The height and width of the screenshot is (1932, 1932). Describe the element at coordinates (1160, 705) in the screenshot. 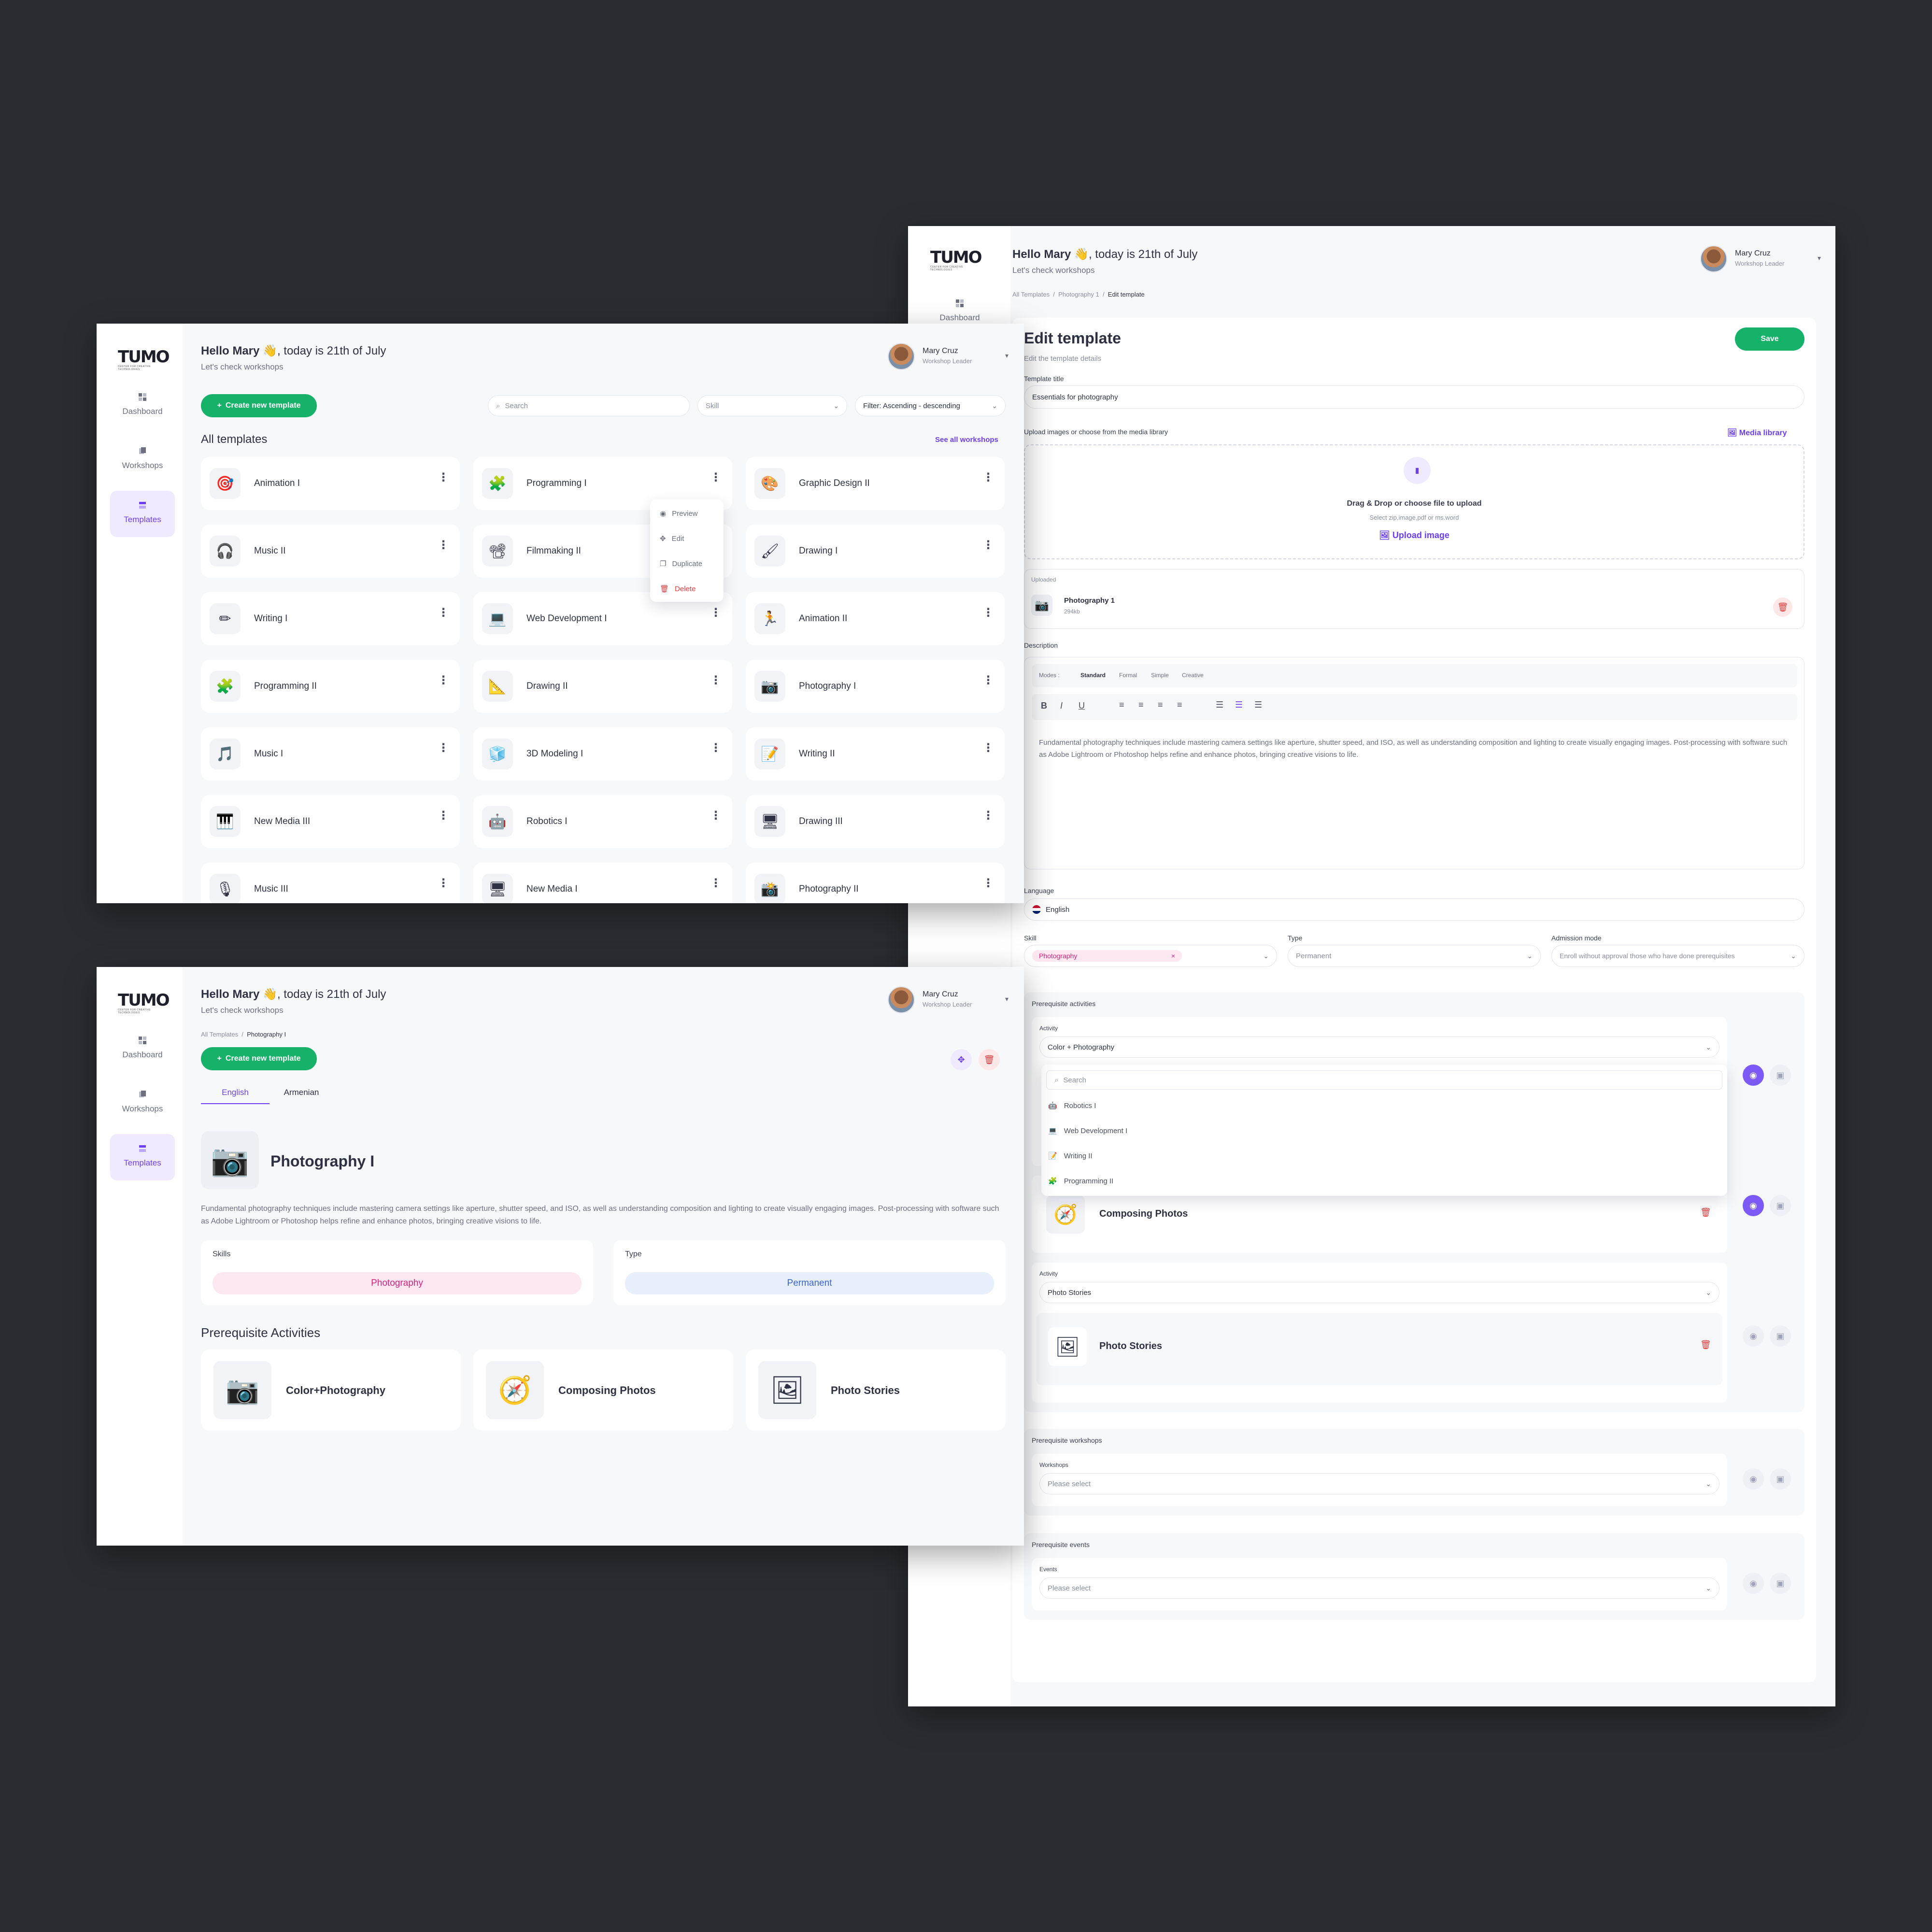

I see `align-right-icon: ≡` at that location.